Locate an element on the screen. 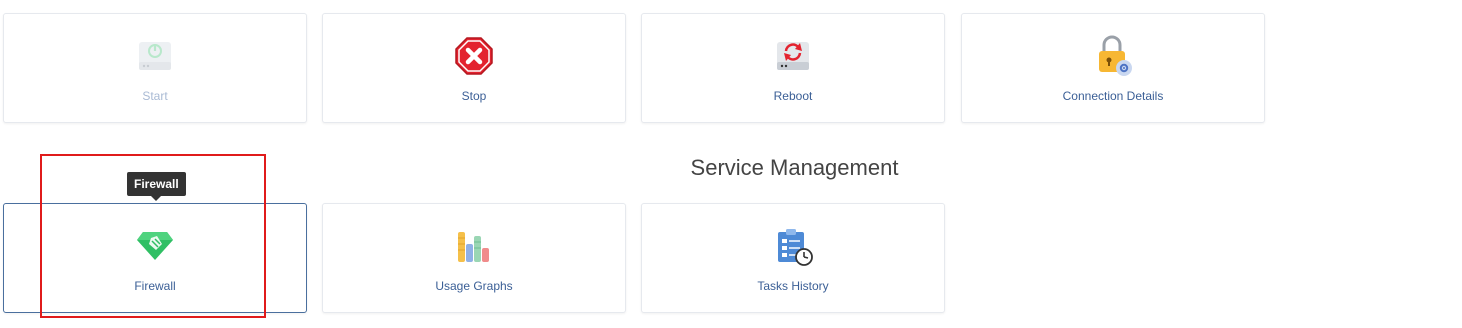  tasks-history-label: Tasks History is located at coordinates (793, 286).